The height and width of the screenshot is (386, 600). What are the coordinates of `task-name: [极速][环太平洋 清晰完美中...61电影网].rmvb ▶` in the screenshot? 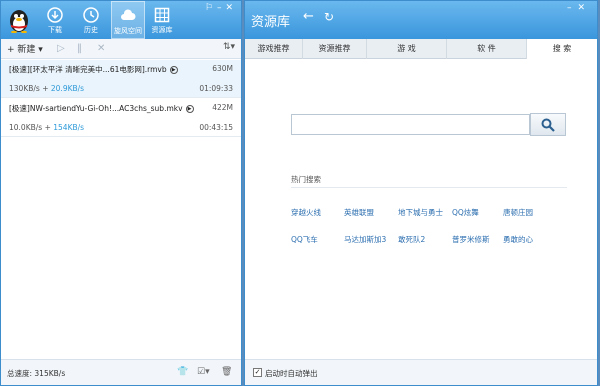 It's located at (93, 69).